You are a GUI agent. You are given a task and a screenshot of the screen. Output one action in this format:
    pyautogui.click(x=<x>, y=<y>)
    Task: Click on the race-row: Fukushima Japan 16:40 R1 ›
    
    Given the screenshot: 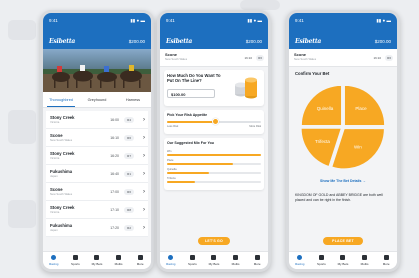 What is the action you would take?
    pyautogui.click(x=97, y=174)
    